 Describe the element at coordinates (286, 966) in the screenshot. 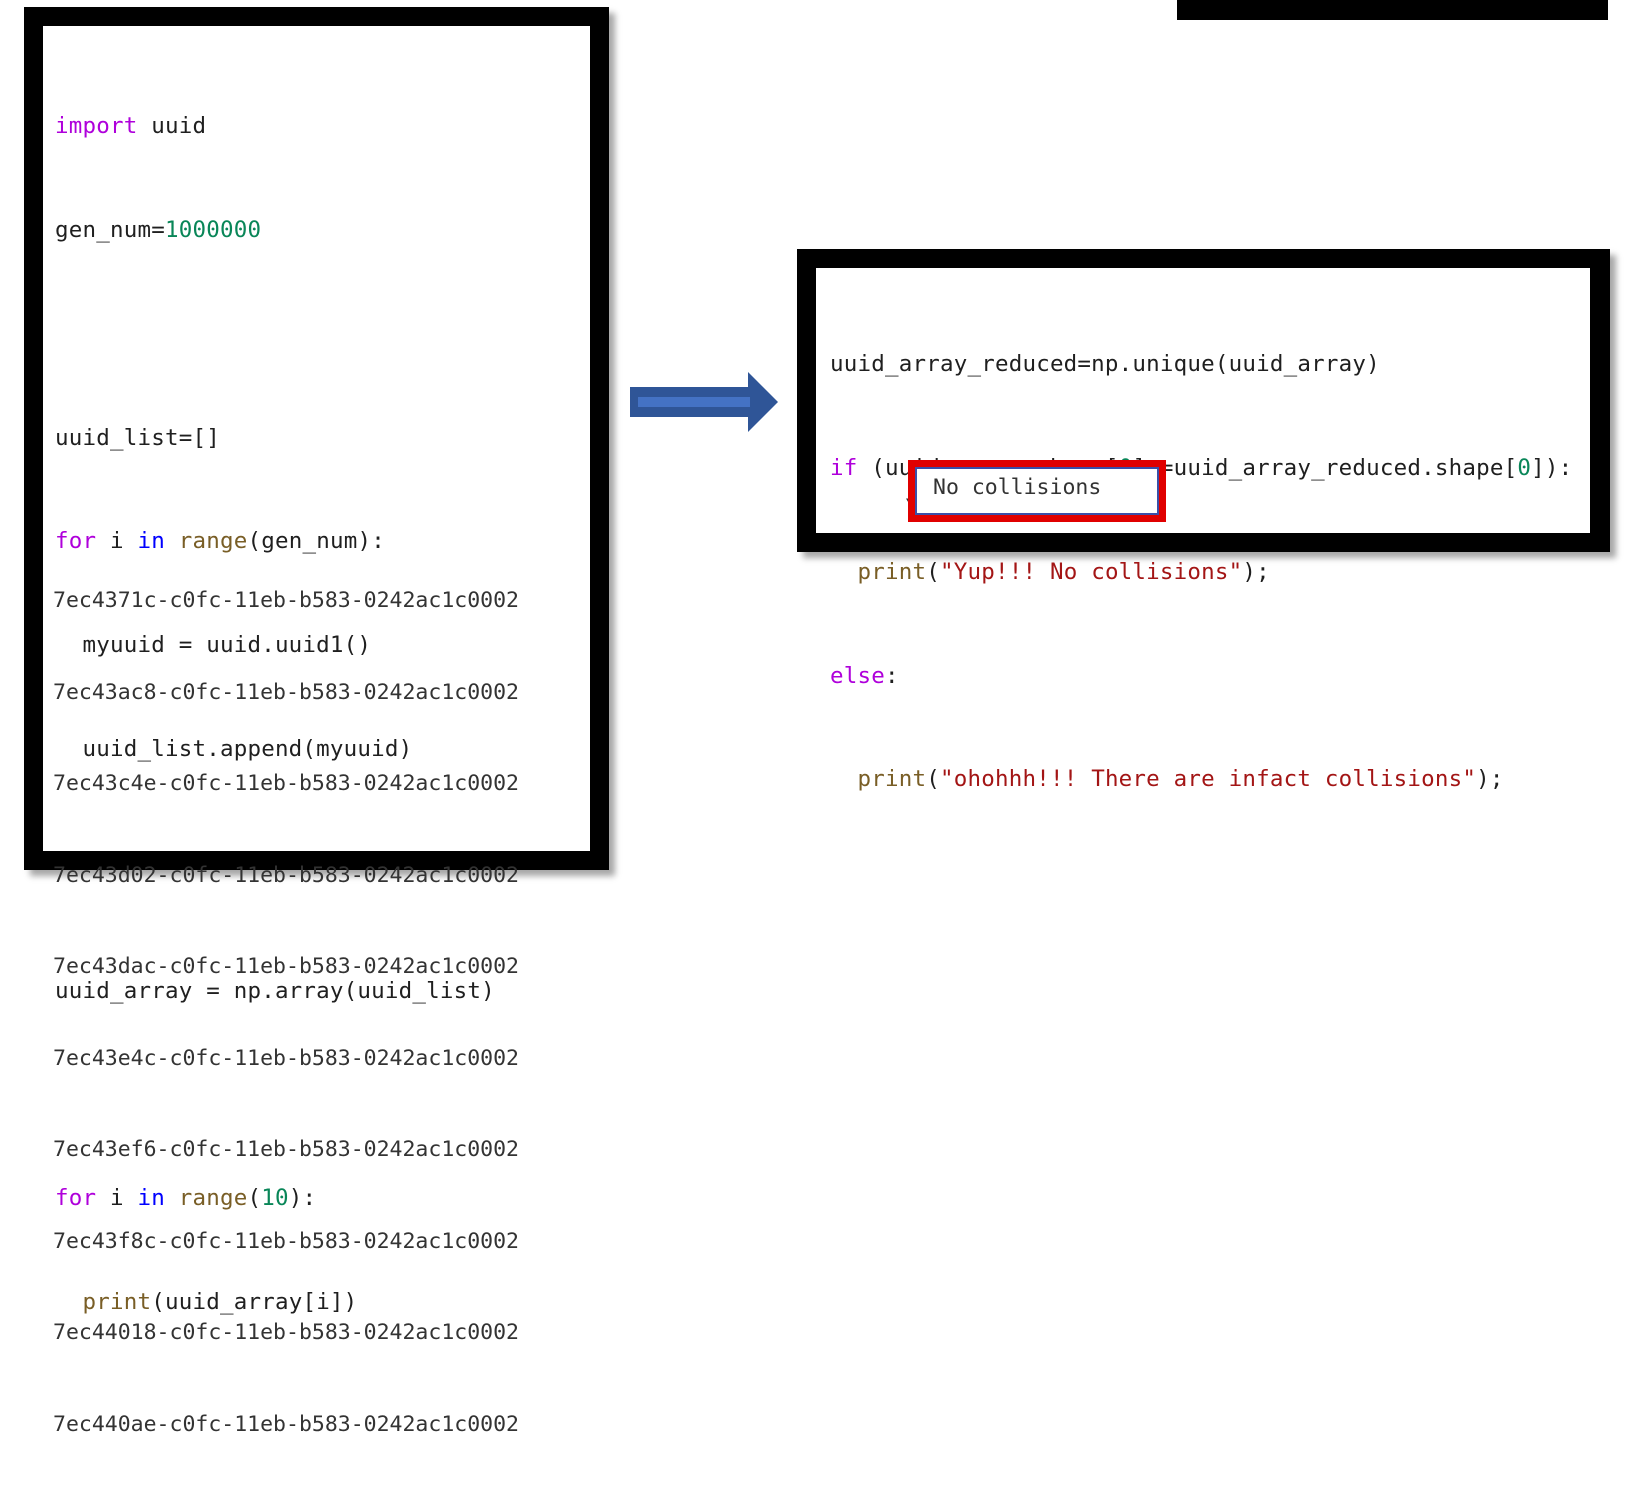

I see `output-line: 7ec43dac-c0fc-11eb-b583-0242ac1c0002` at that location.